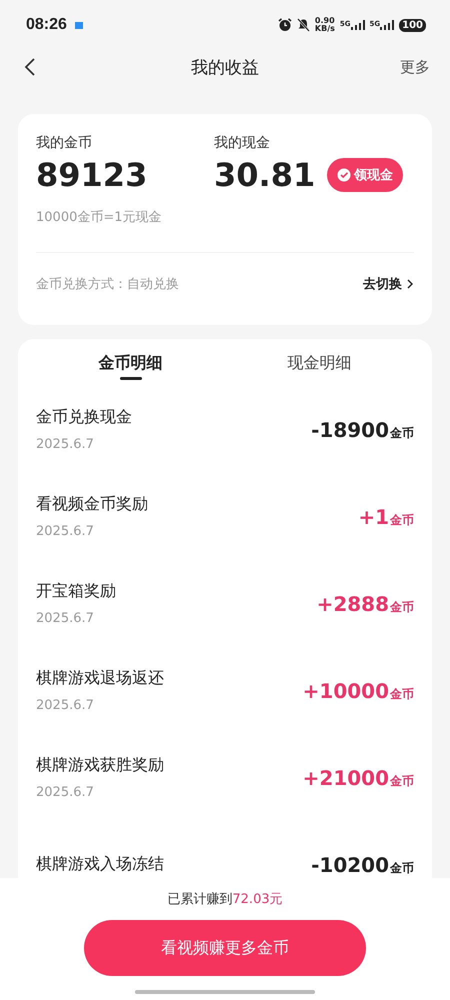 The height and width of the screenshot is (1000, 450). I want to click on notification-icon, so click(78, 25).